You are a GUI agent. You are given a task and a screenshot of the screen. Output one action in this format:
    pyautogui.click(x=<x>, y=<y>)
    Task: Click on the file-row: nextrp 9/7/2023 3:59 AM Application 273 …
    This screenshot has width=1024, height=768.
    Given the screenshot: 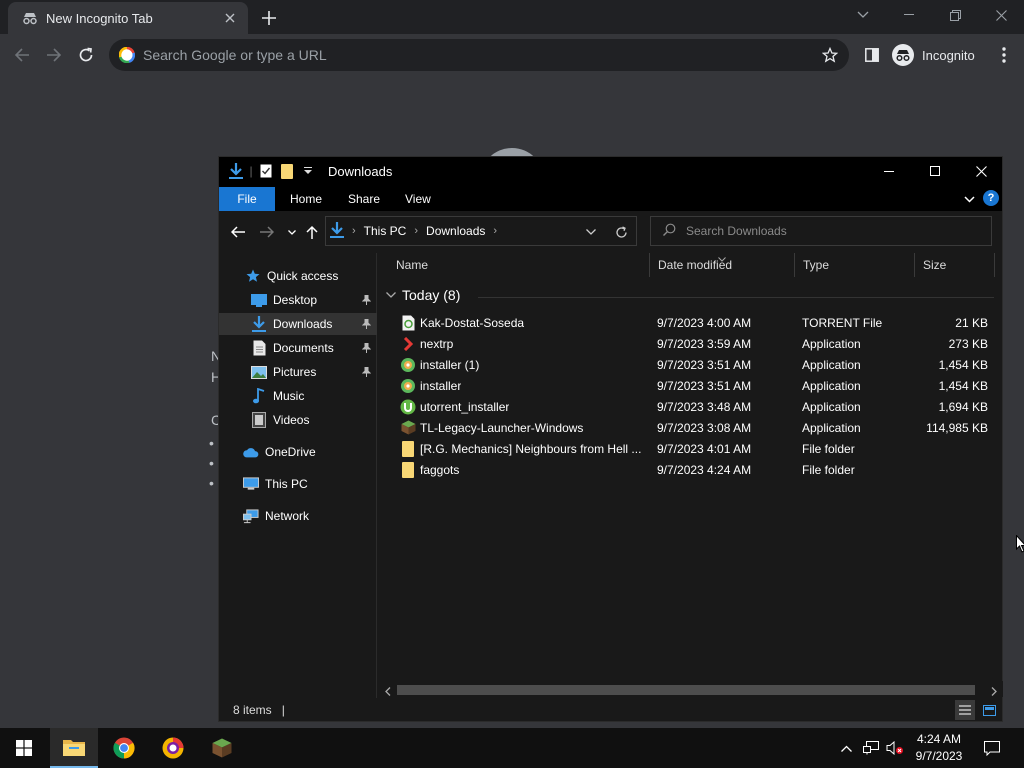 What is the action you would take?
    pyautogui.click(x=688, y=343)
    